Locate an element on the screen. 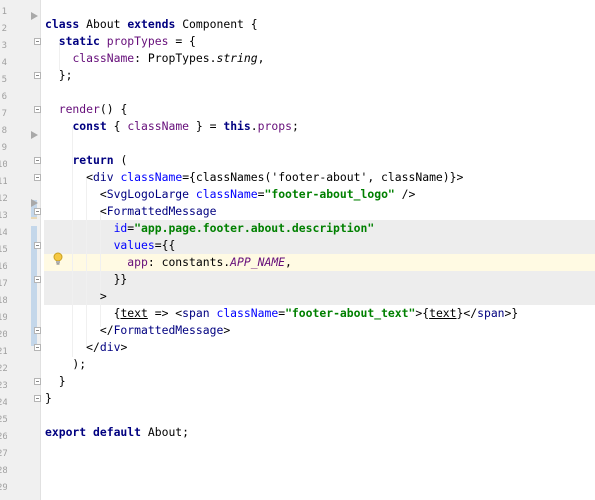 The width and height of the screenshot is (595, 500). line-number: 17 is located at coordinates (3, 284).